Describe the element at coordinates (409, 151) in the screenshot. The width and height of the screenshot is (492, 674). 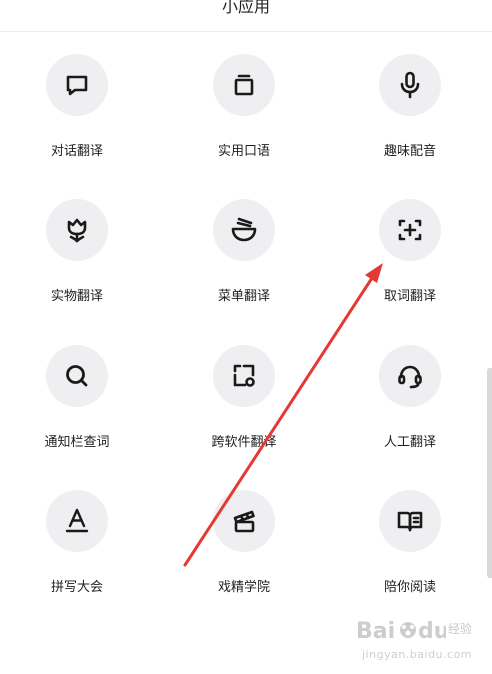
I see `app-label: 趣味配音` at that location.